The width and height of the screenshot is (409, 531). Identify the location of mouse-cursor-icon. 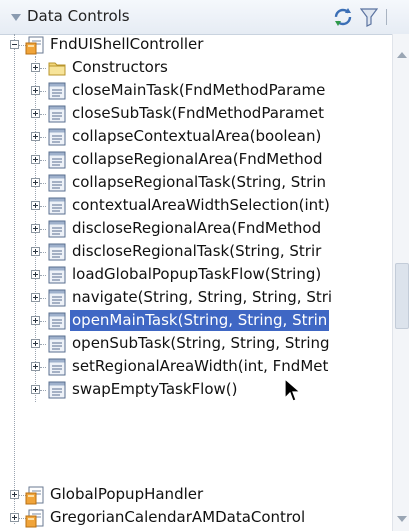
(293, 390).